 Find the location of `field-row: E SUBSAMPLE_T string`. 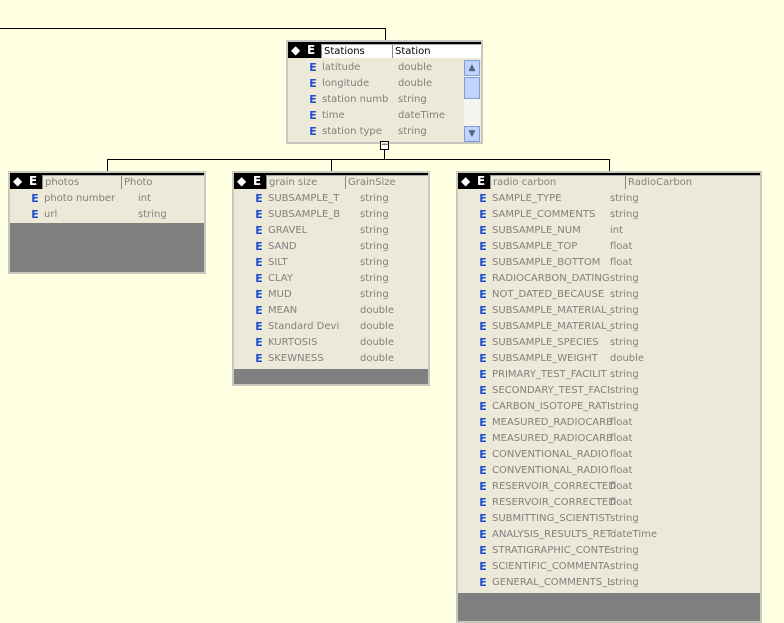

field-row: E SUBSAMPLE_T string is located at coordinates (340, 199).